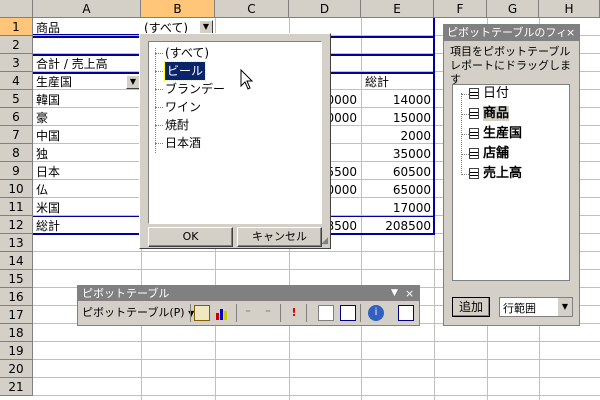  What do you see at coordinates (326, 313) in the screenshot?
I see `include-hidden-icon` at bounding box center [326, 313].